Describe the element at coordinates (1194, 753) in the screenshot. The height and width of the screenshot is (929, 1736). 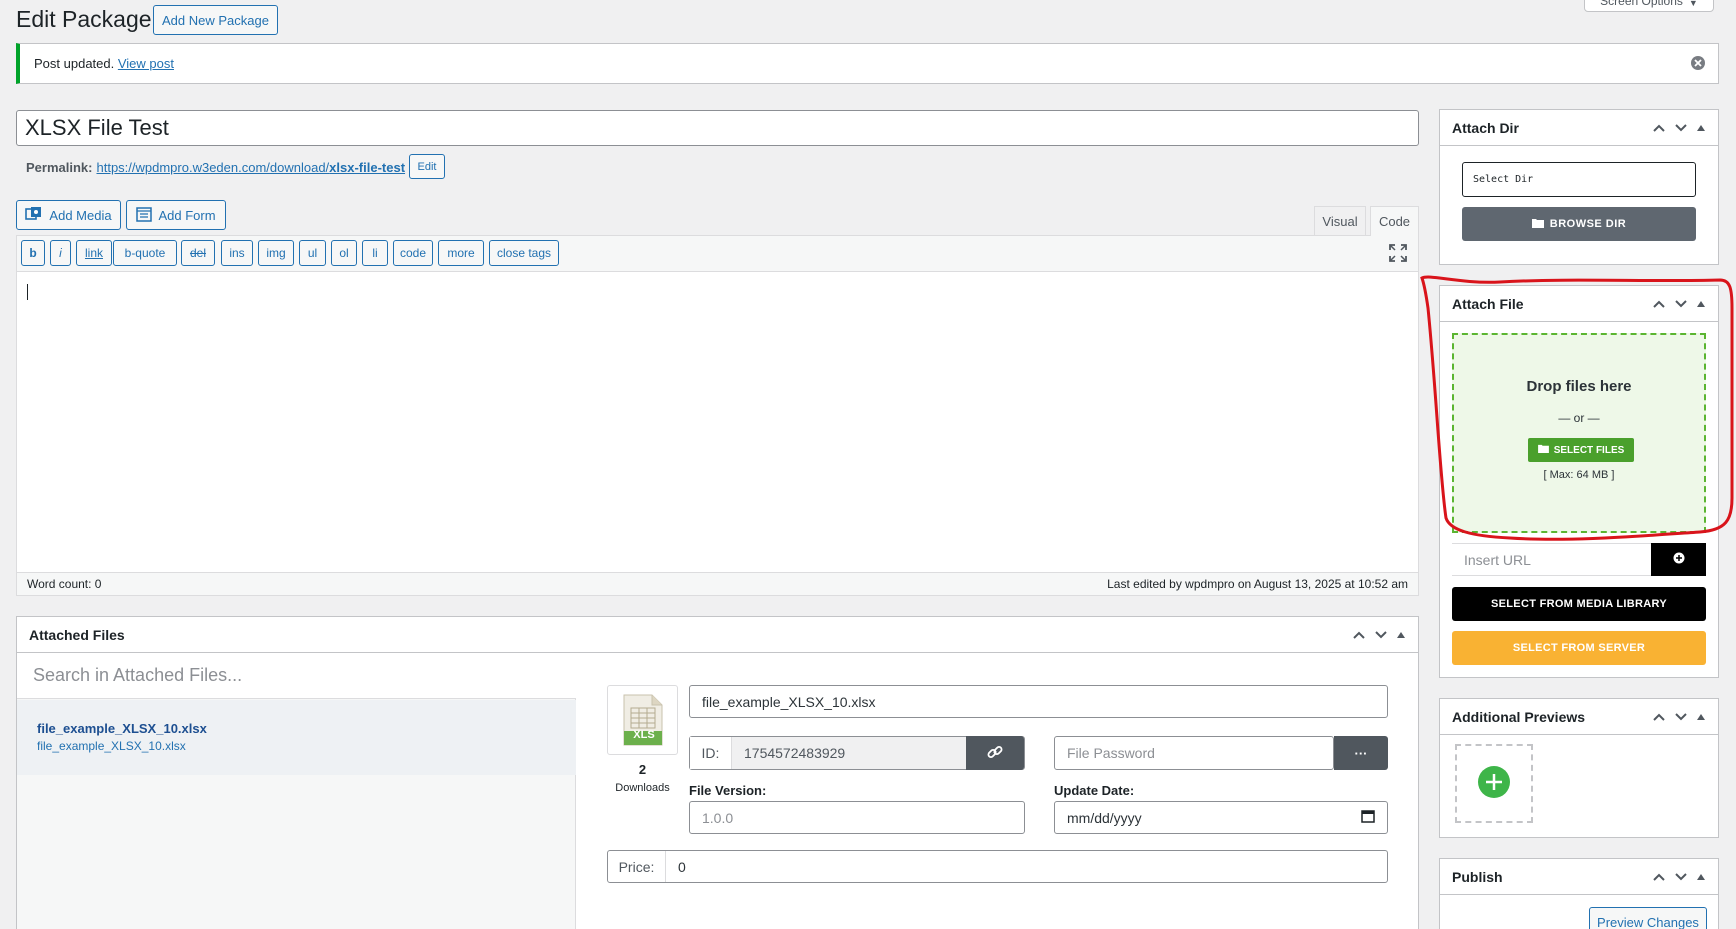
I see `file-password-input: File Password` at that location.